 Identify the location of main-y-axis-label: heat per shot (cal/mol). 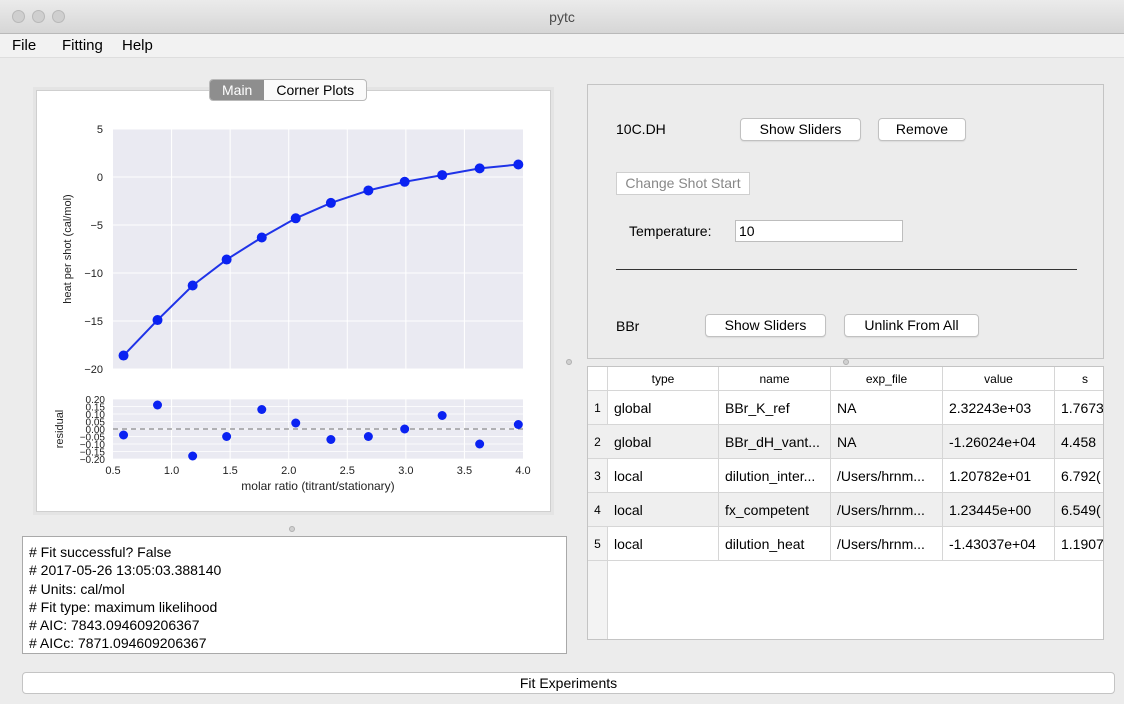
(68, 248).